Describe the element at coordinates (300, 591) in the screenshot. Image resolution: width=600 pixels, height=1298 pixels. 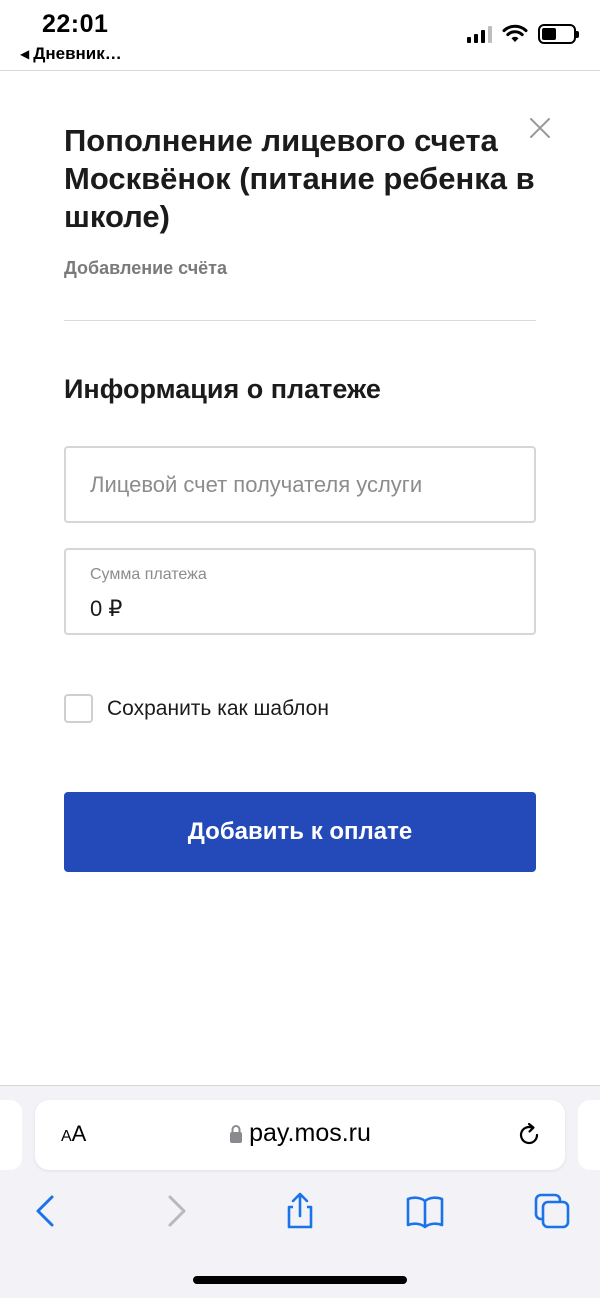
I see `payment-amount-field: Сумма платежа 0 ₽` at that location.